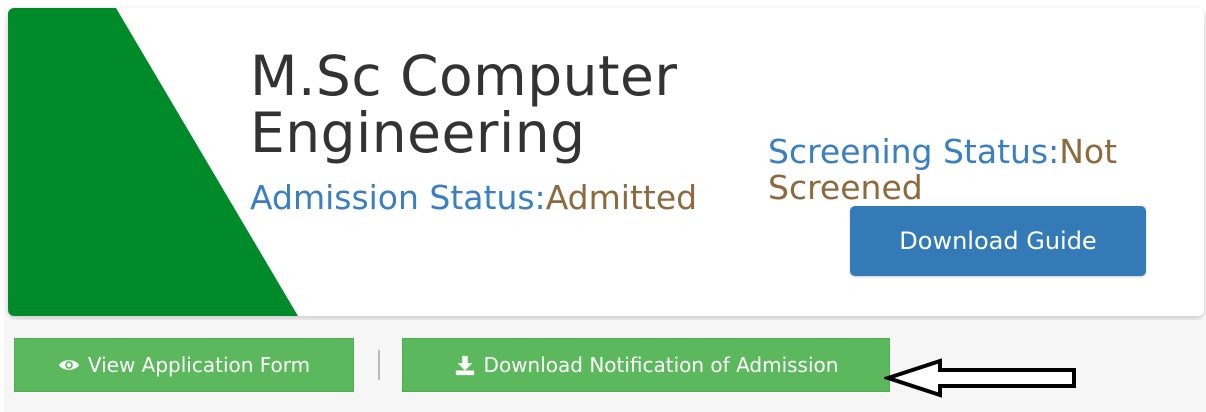  Describe the element at coordinates (998, 241) in the screenshot. I see `download-guide-button: Download Guide` at that location.